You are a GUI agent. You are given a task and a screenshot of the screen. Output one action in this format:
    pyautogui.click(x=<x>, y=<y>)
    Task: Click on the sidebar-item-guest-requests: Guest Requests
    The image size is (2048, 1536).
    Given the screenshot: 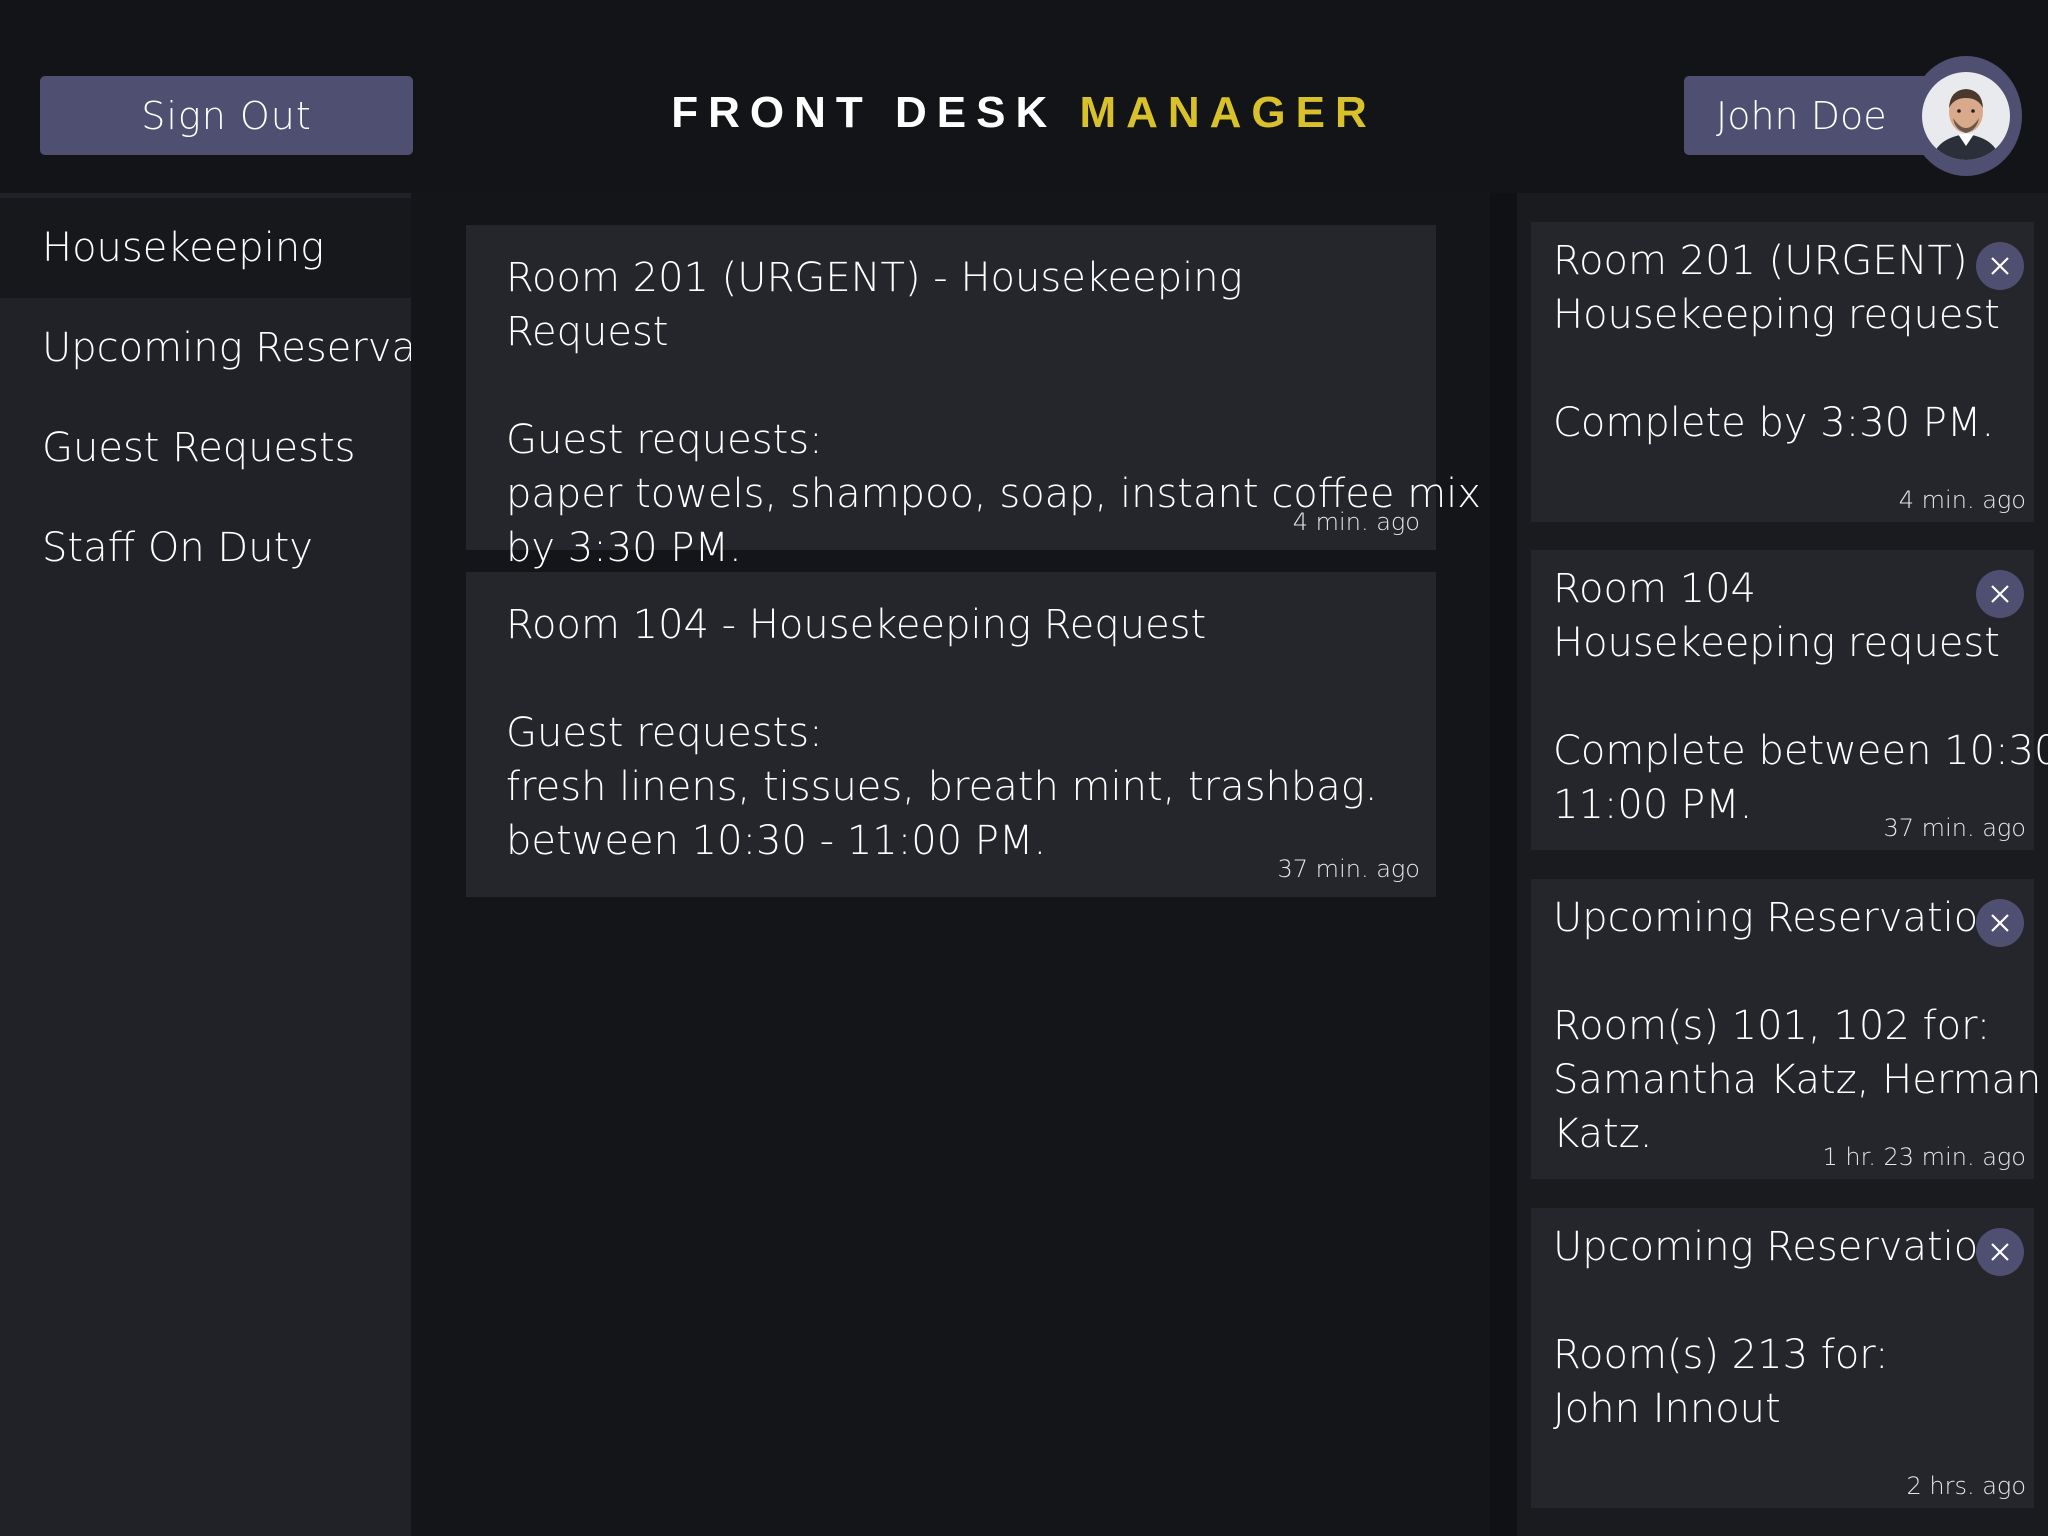 What is the action you would take?
    pyautogui.click(x=205, y=448)
    